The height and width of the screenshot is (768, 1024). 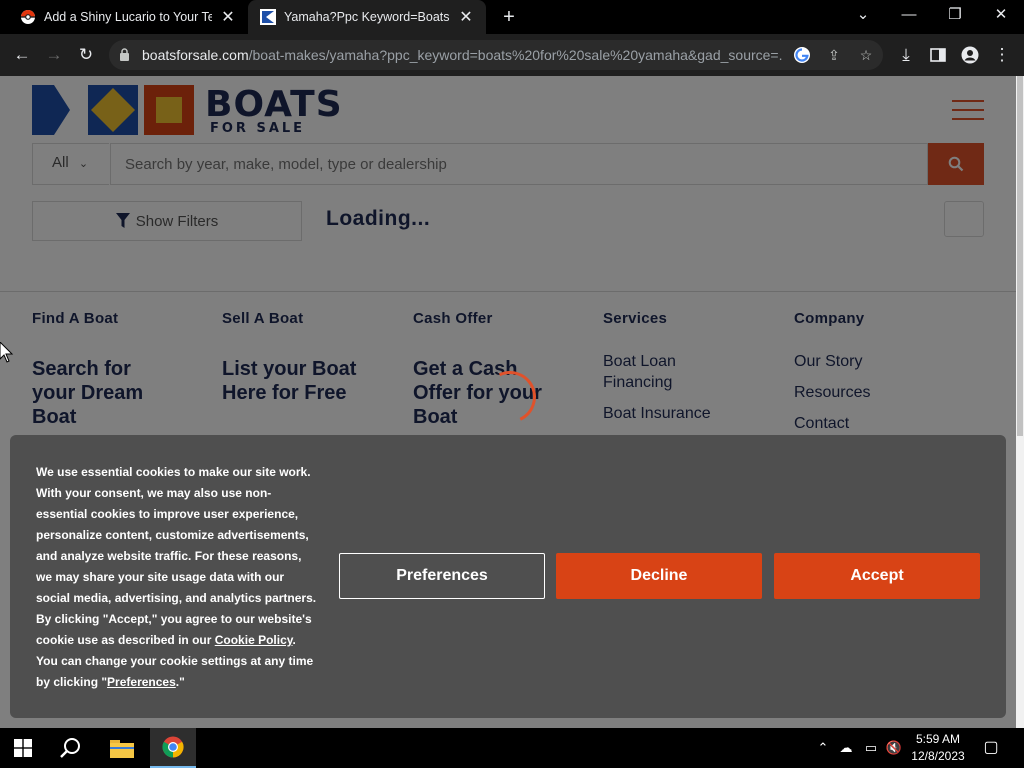 I want to click on preferences-link: Preferences, so click(x=141, y=682).